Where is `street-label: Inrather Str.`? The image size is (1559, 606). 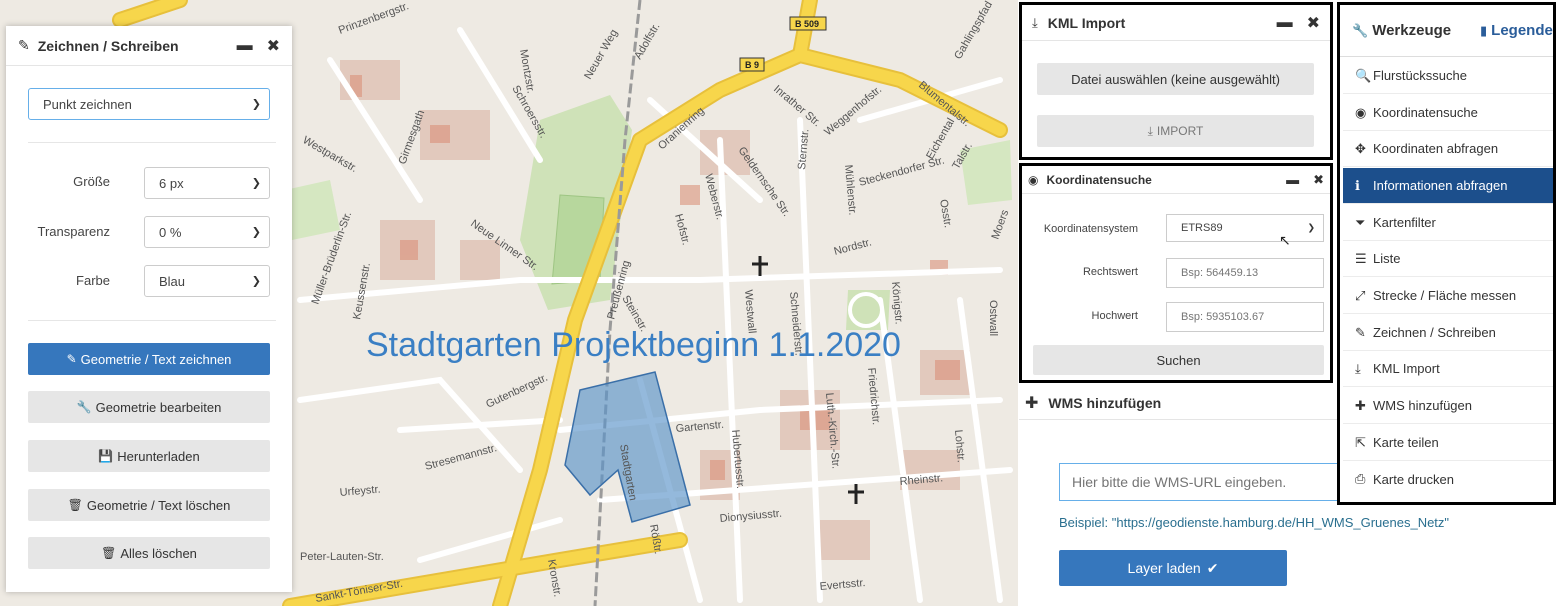
street-label: Inrather Str. is located at coordinates (797, 106).